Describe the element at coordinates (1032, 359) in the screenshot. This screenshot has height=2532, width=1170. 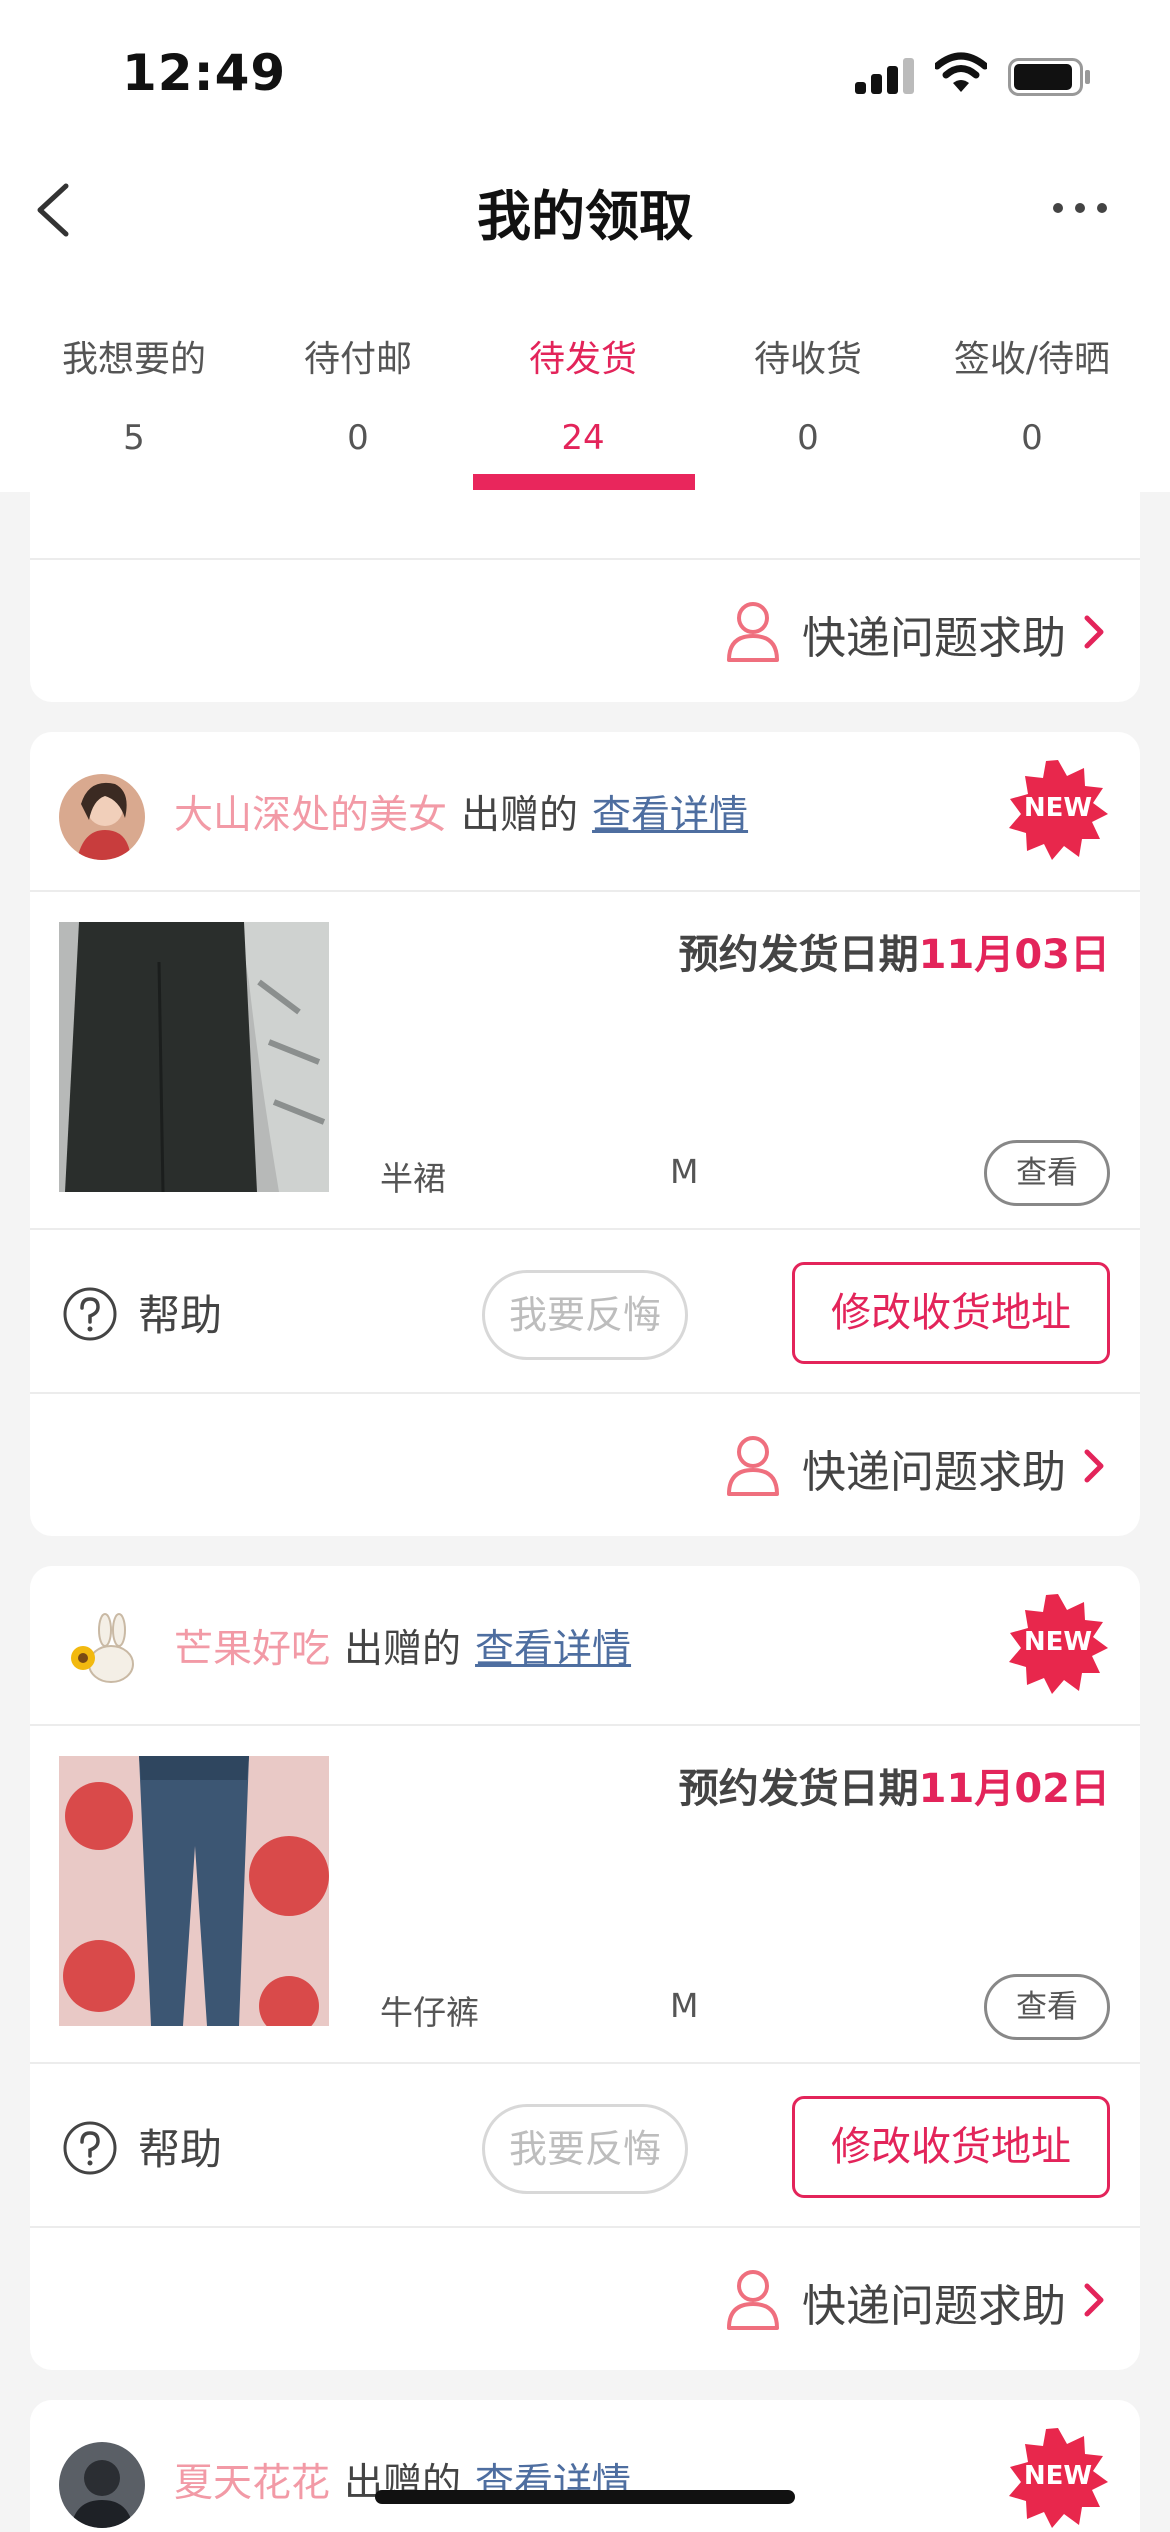
I see `tab-label: 签收/待晒` at that location.